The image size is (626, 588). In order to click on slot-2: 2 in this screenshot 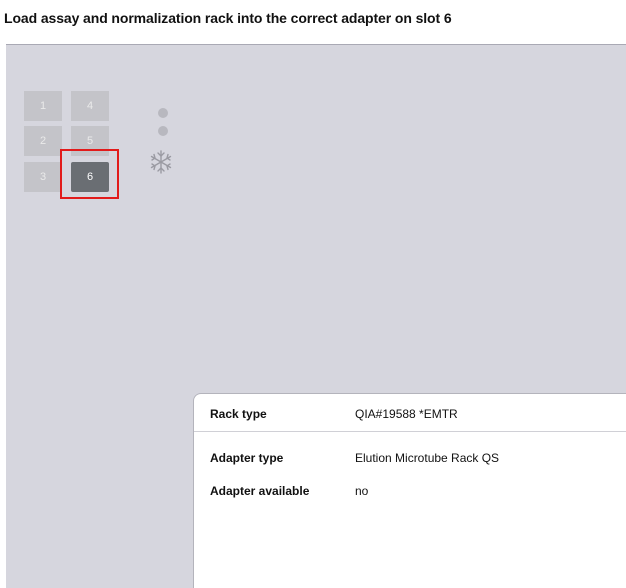, I will do `click(43, 141)`.